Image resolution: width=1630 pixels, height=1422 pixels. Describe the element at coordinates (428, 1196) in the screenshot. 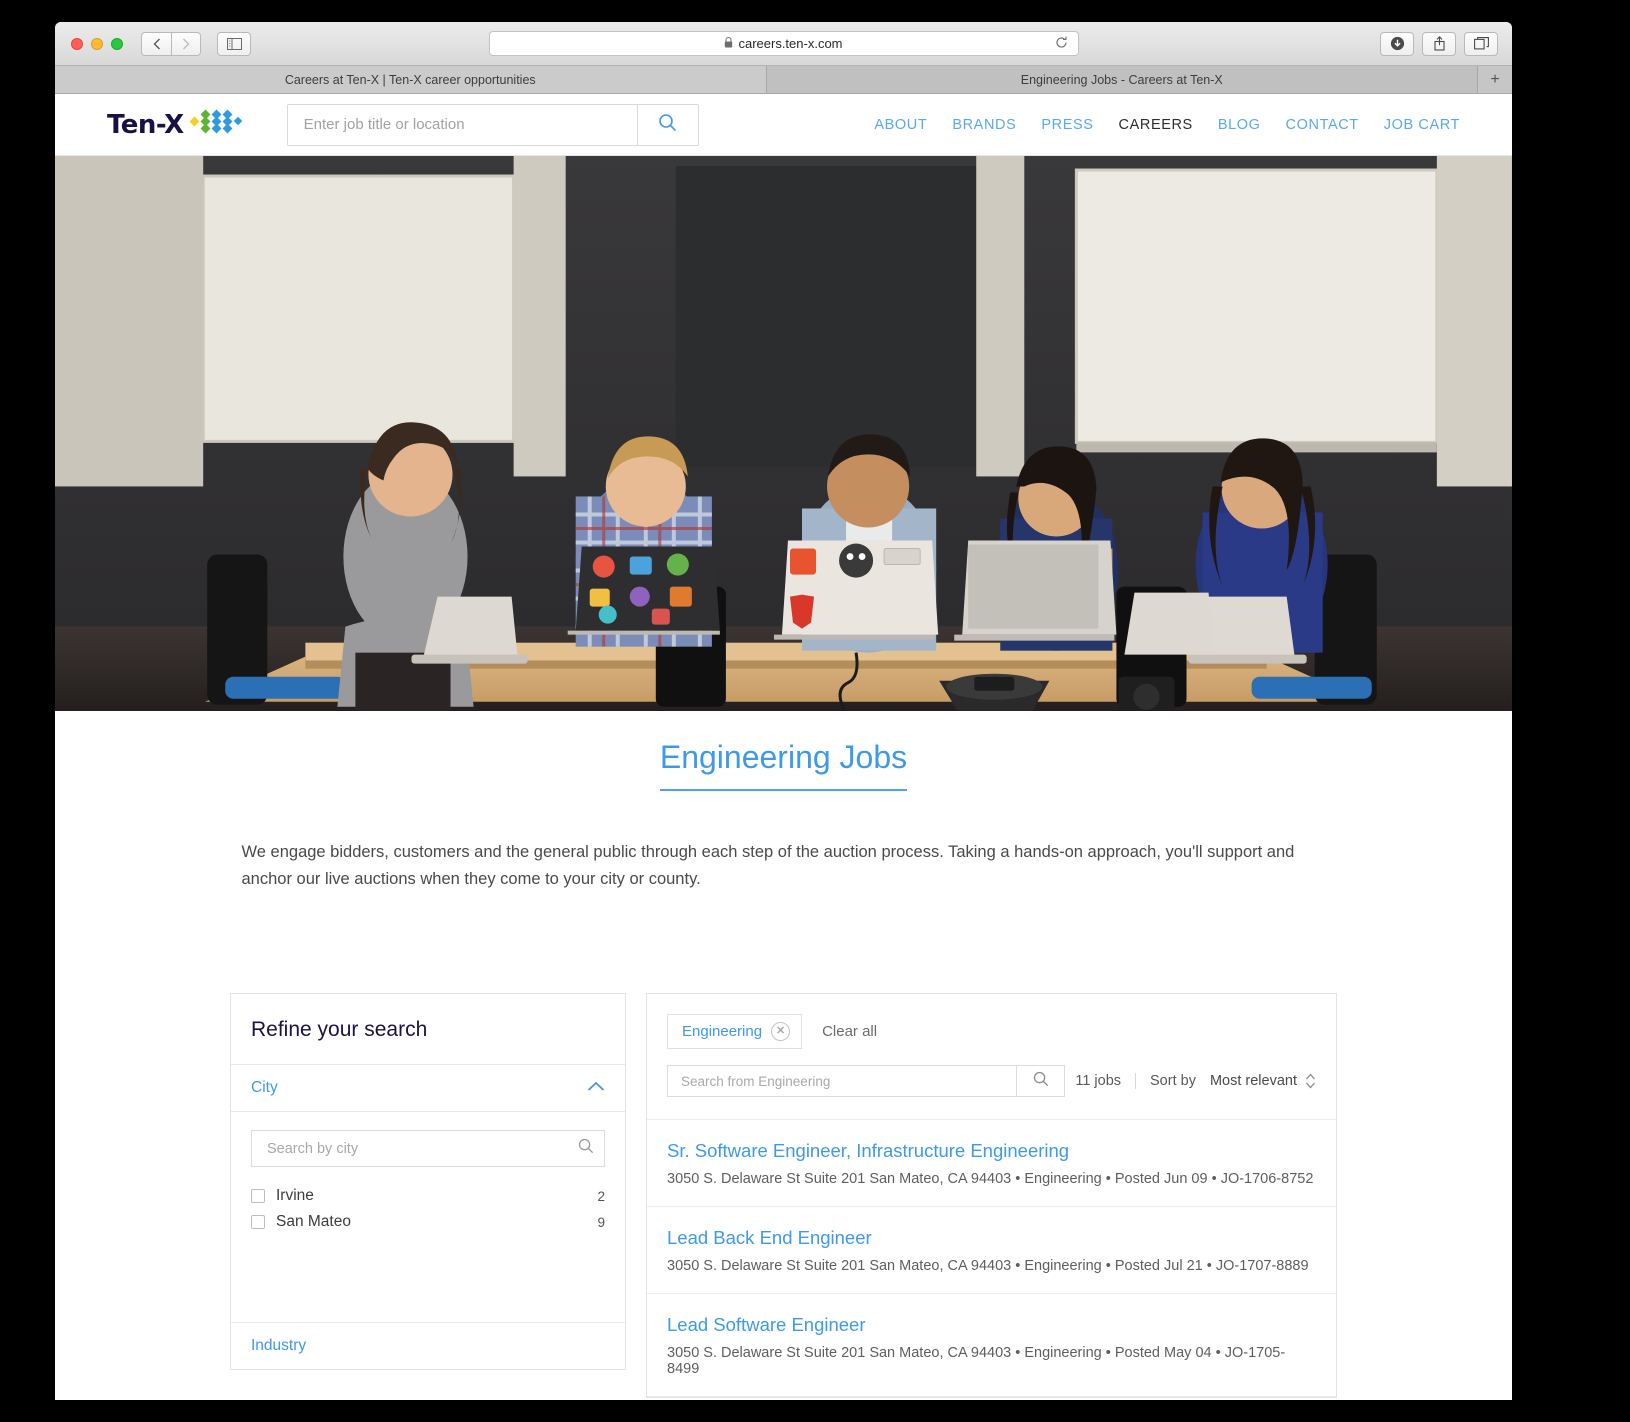

I see `facet-option-irvine: Irvine 2` at that location.